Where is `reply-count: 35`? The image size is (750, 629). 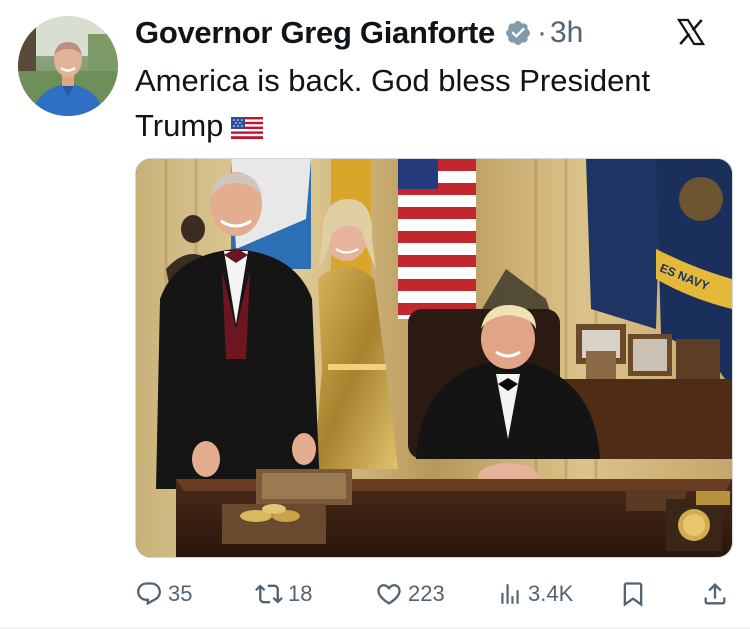 reply-count: 35 is located at coordinates (180, 593).